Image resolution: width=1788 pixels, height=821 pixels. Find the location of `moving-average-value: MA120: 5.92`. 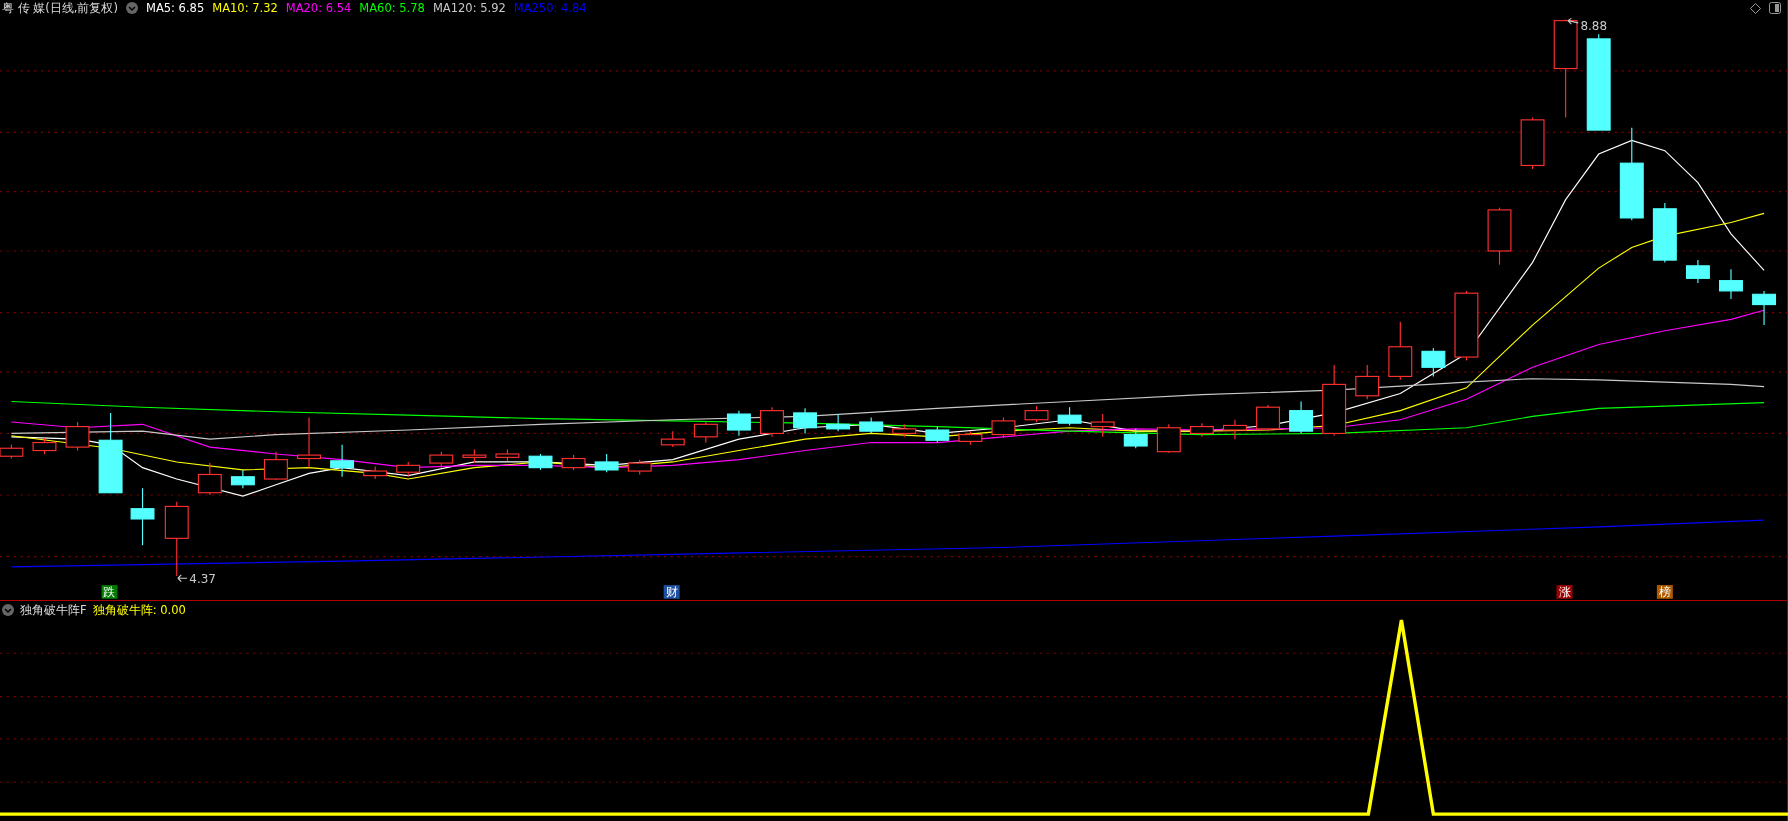

moving-average-value: MA120: 5.92 is located at coordinates (469, 8).